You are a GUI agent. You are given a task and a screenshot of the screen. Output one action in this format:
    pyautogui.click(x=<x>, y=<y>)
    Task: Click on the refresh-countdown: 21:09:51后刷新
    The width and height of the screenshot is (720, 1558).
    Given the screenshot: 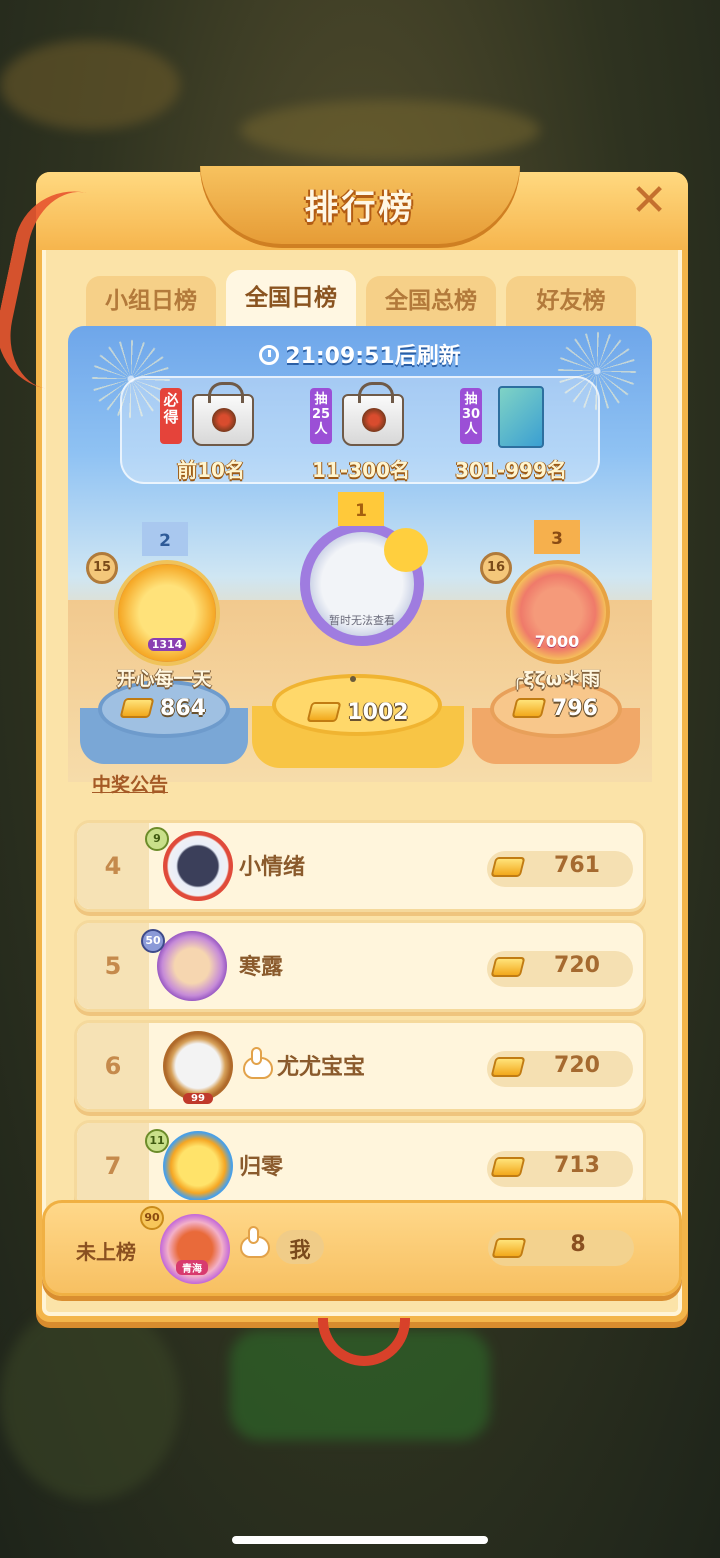 What is the action you would take?
    pyautogui.click(x=360, y=354)
    